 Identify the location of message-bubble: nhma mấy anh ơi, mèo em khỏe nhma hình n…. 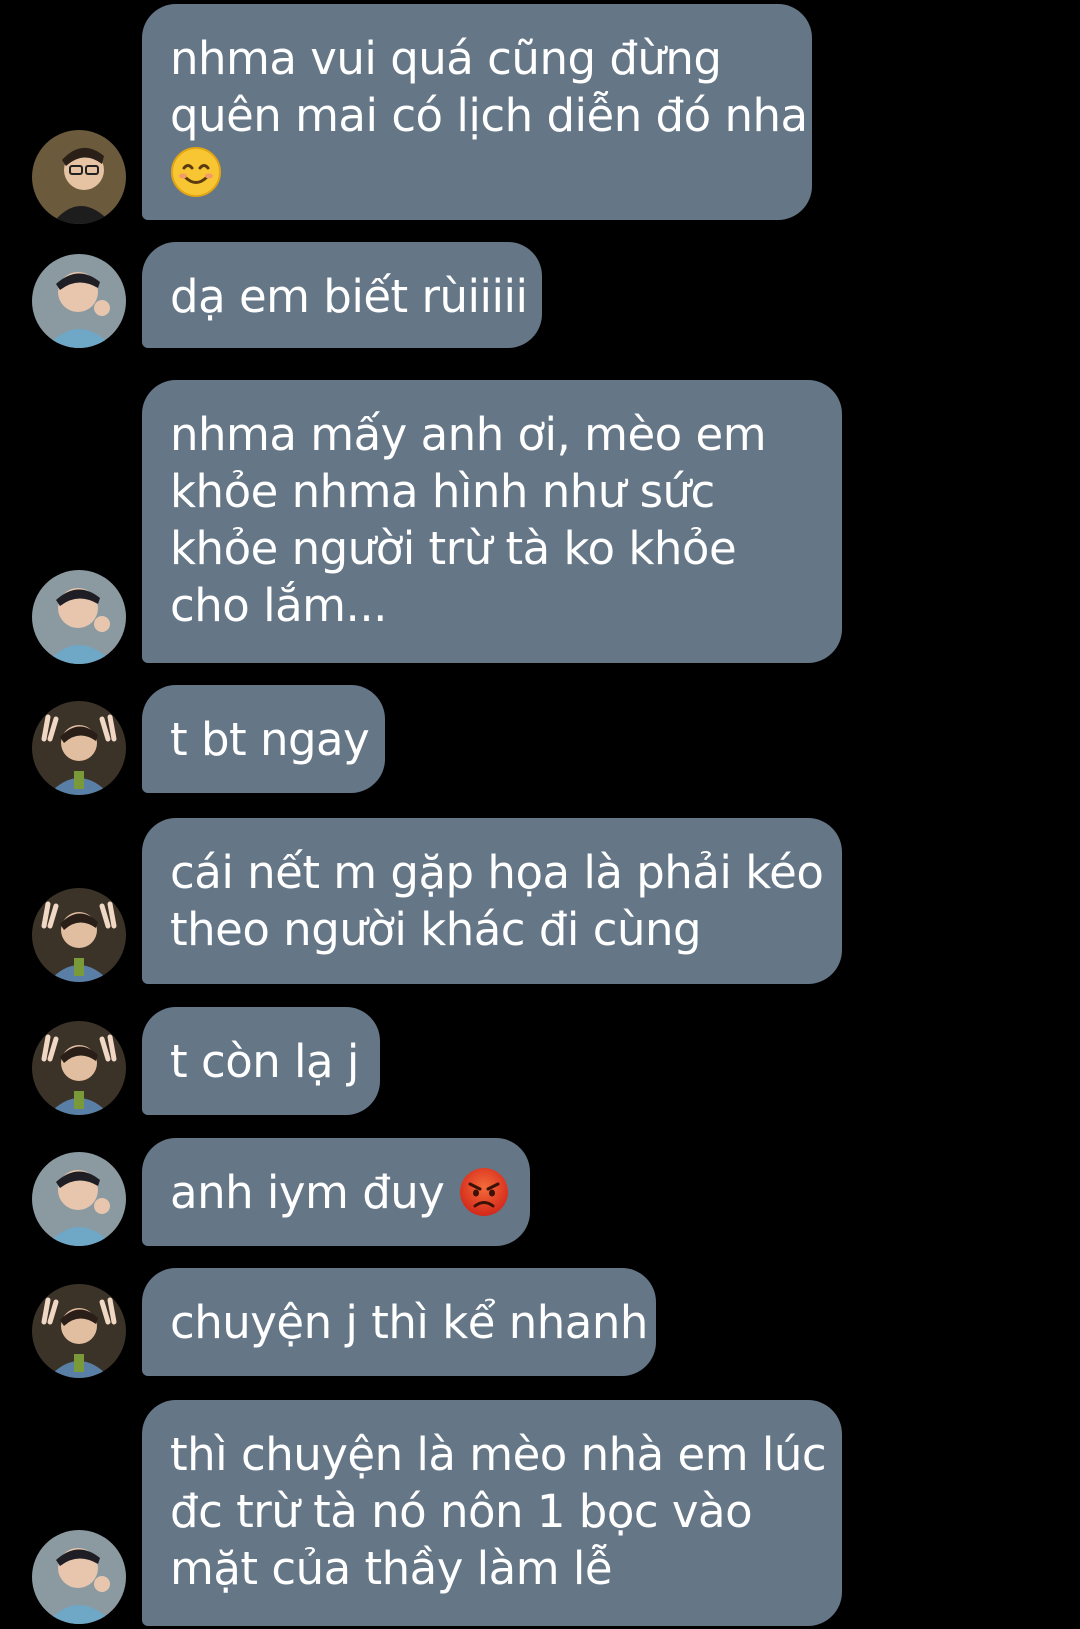
(492, 521).